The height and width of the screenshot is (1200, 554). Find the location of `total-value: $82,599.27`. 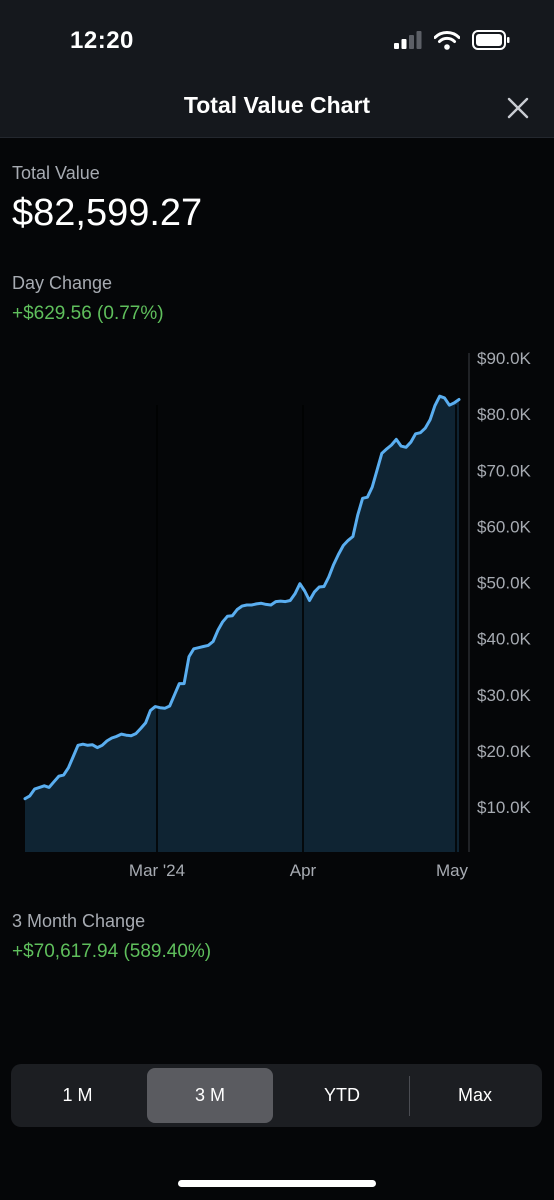

total-value: $82,599.27 is located at coordinates (107, 213).